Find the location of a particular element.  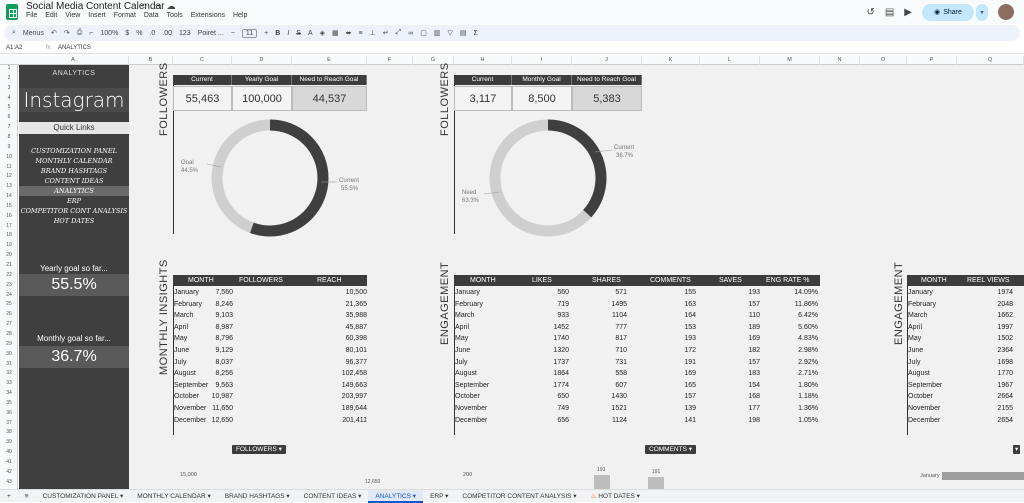

table-cell: December is located at coordinates (924, 421).